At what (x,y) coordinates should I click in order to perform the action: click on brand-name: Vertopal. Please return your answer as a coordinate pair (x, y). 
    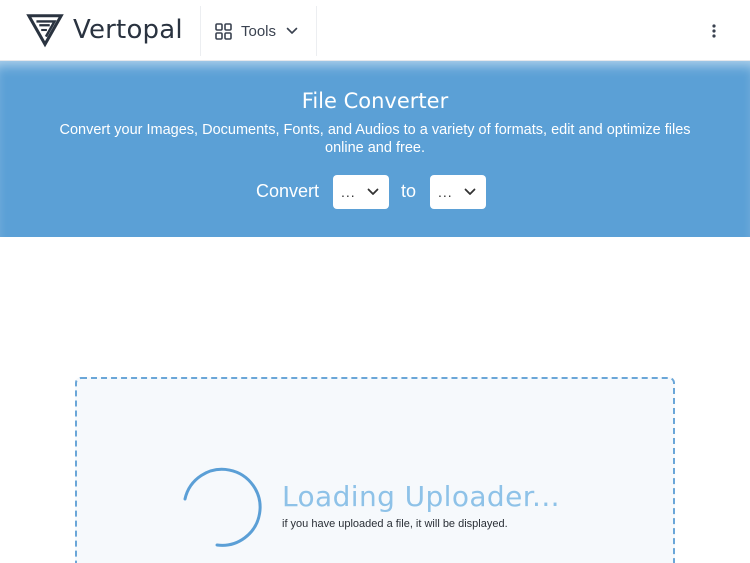
    Looking at the image, I should click on (128, 30).